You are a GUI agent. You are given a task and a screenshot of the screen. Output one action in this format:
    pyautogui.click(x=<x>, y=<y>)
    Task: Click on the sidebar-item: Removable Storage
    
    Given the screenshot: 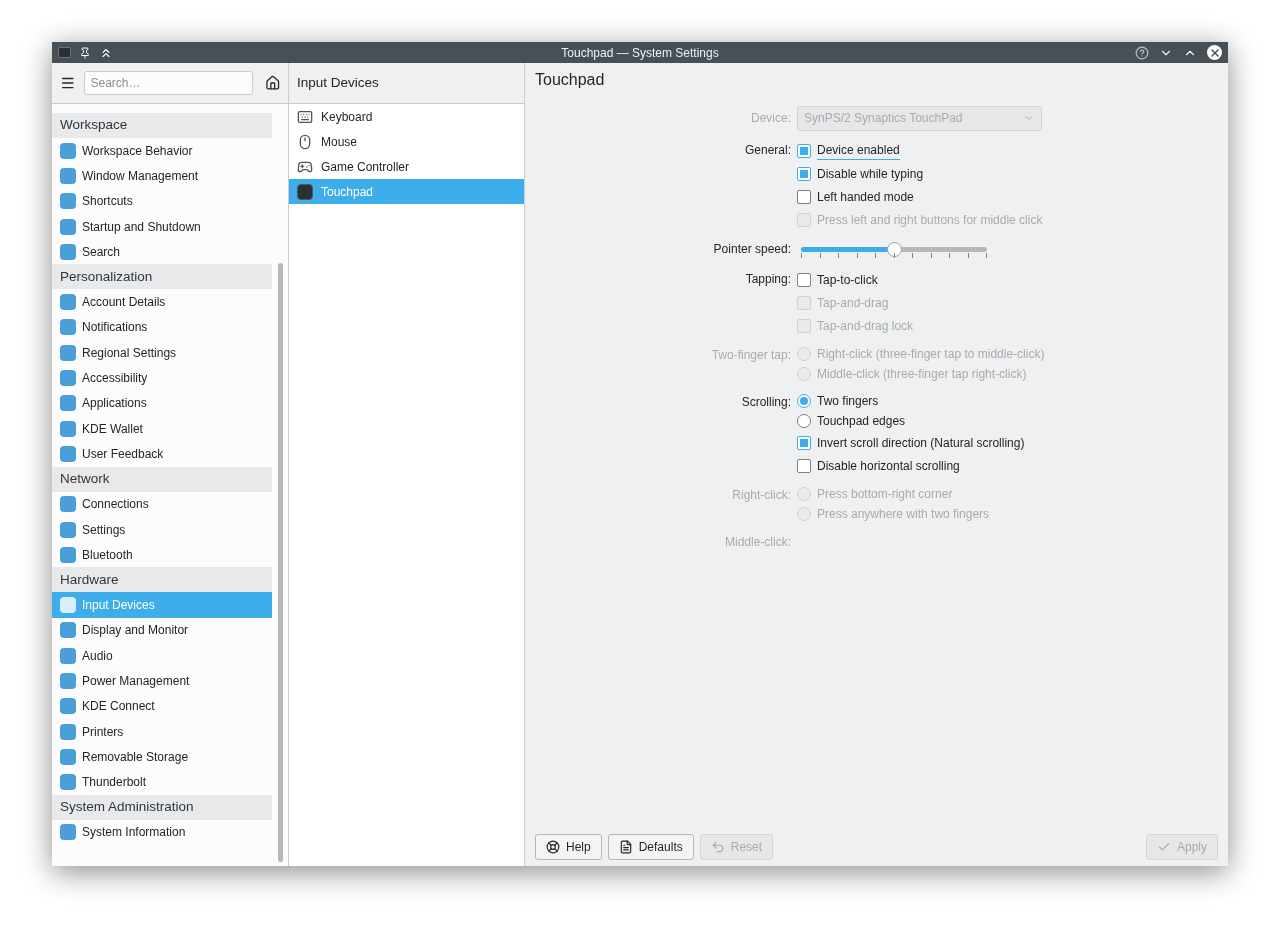 What is the action you would take?
    pyautogui.click(x=162, y=757)
    